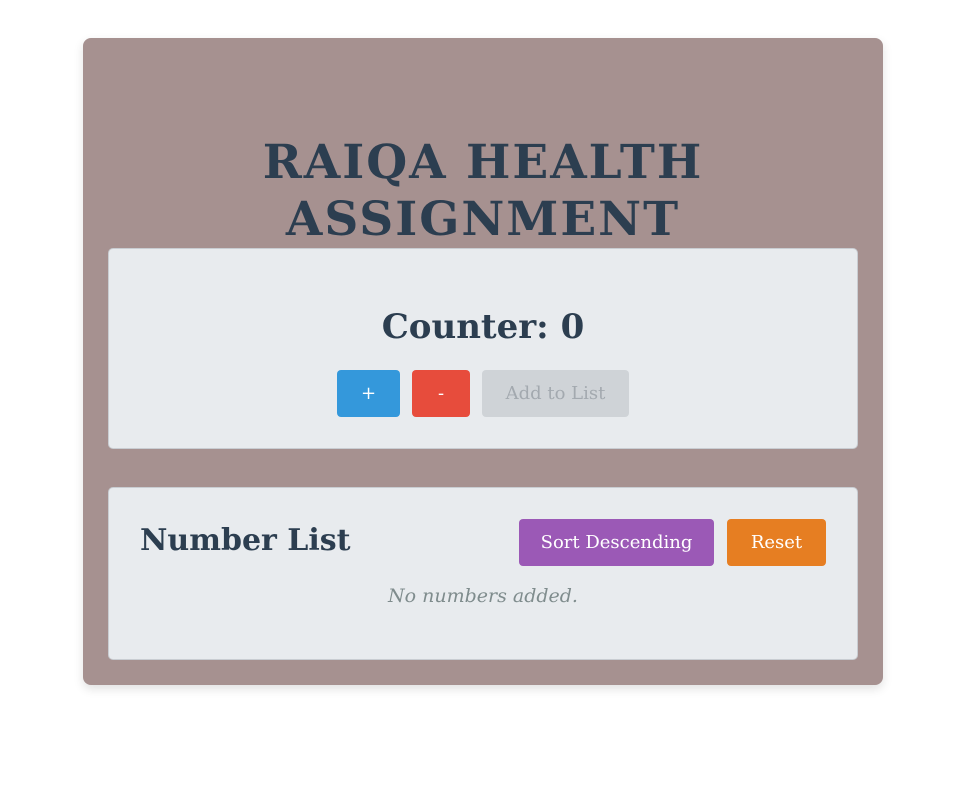 Image resolution: width=962 pixels, height=812 pixels. I want to click on add-to-list-button: Add to List, so click(555, 393).